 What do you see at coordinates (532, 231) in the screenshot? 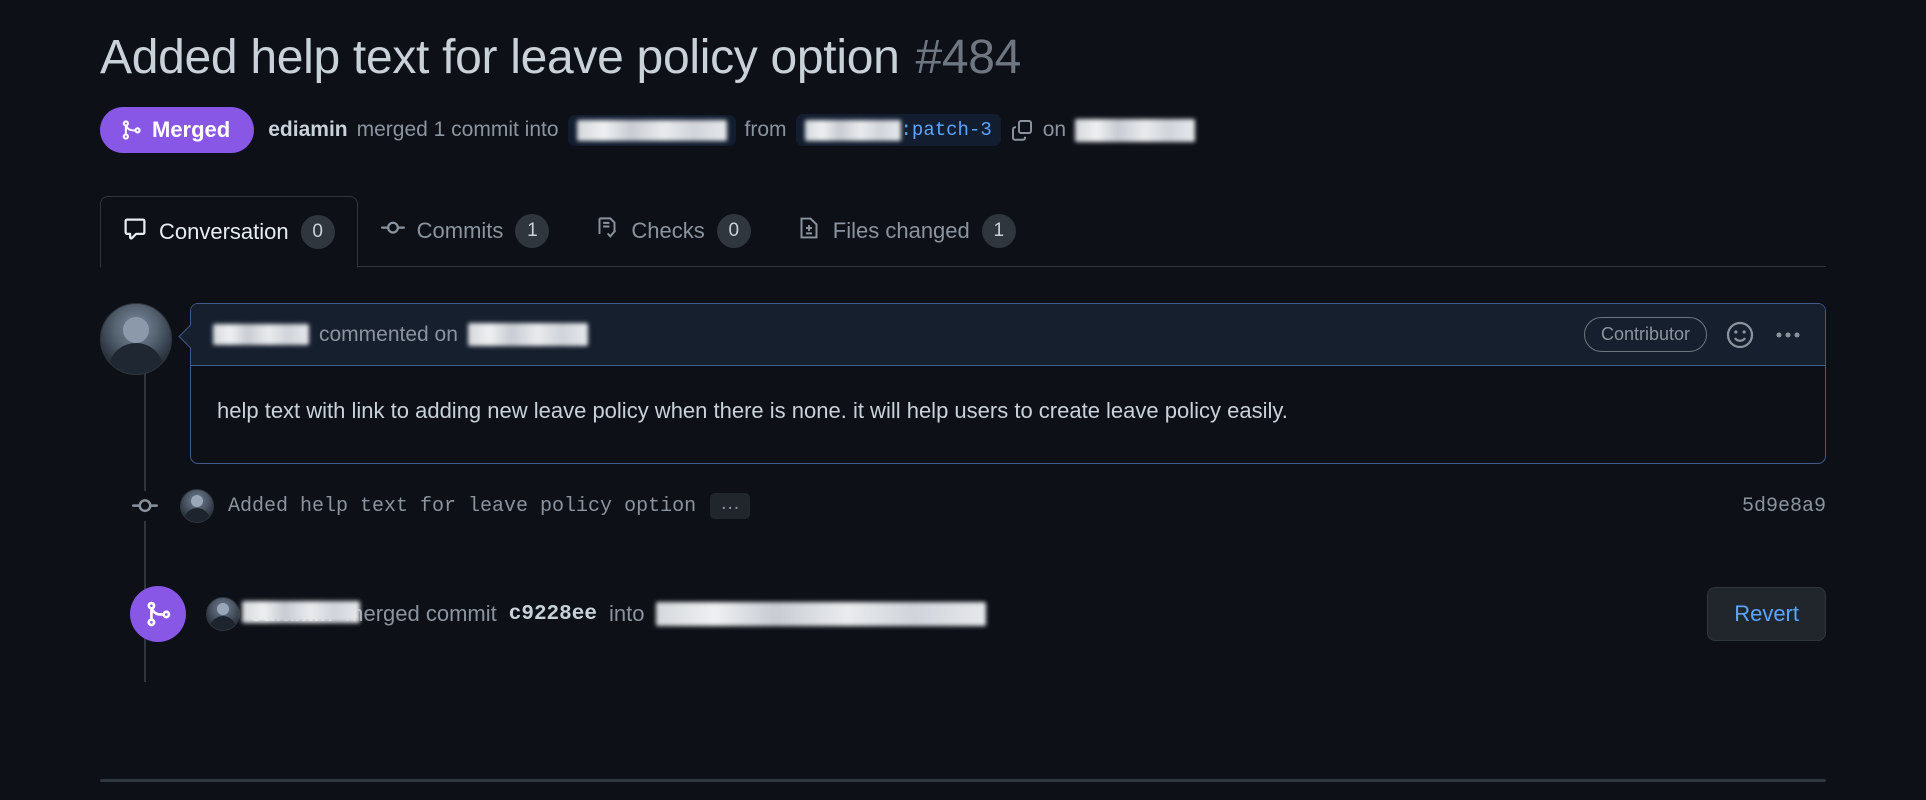
I see `tab-commits-count: 1` at bounding box center [532, 231].